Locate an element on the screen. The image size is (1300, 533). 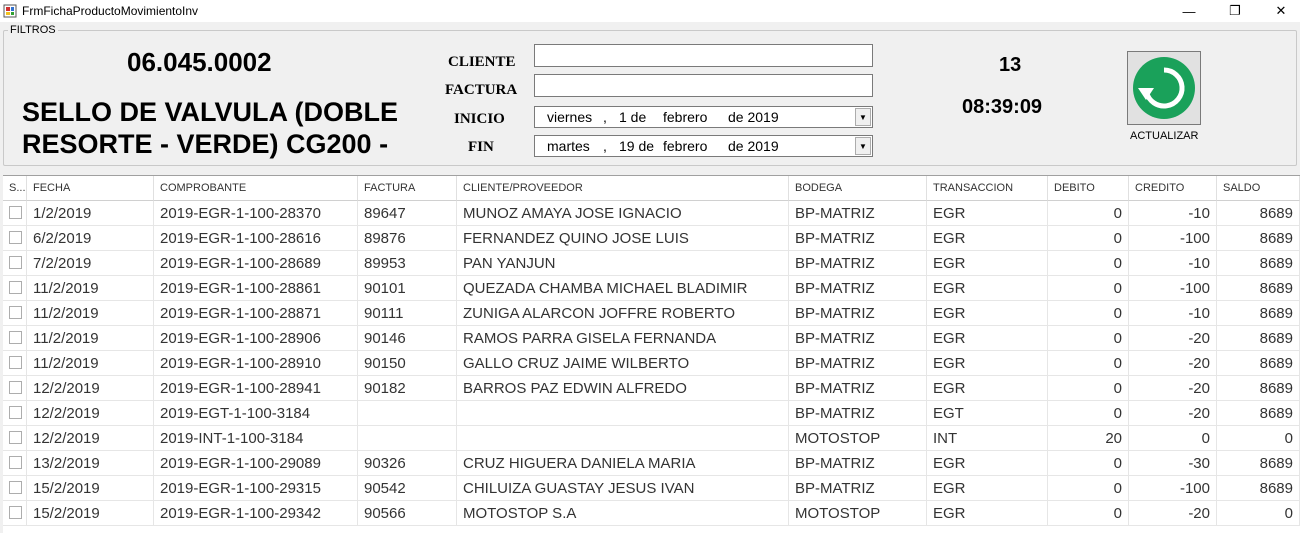
cell-fecha: 1/2/2019 is located at coordinates (90, 213).